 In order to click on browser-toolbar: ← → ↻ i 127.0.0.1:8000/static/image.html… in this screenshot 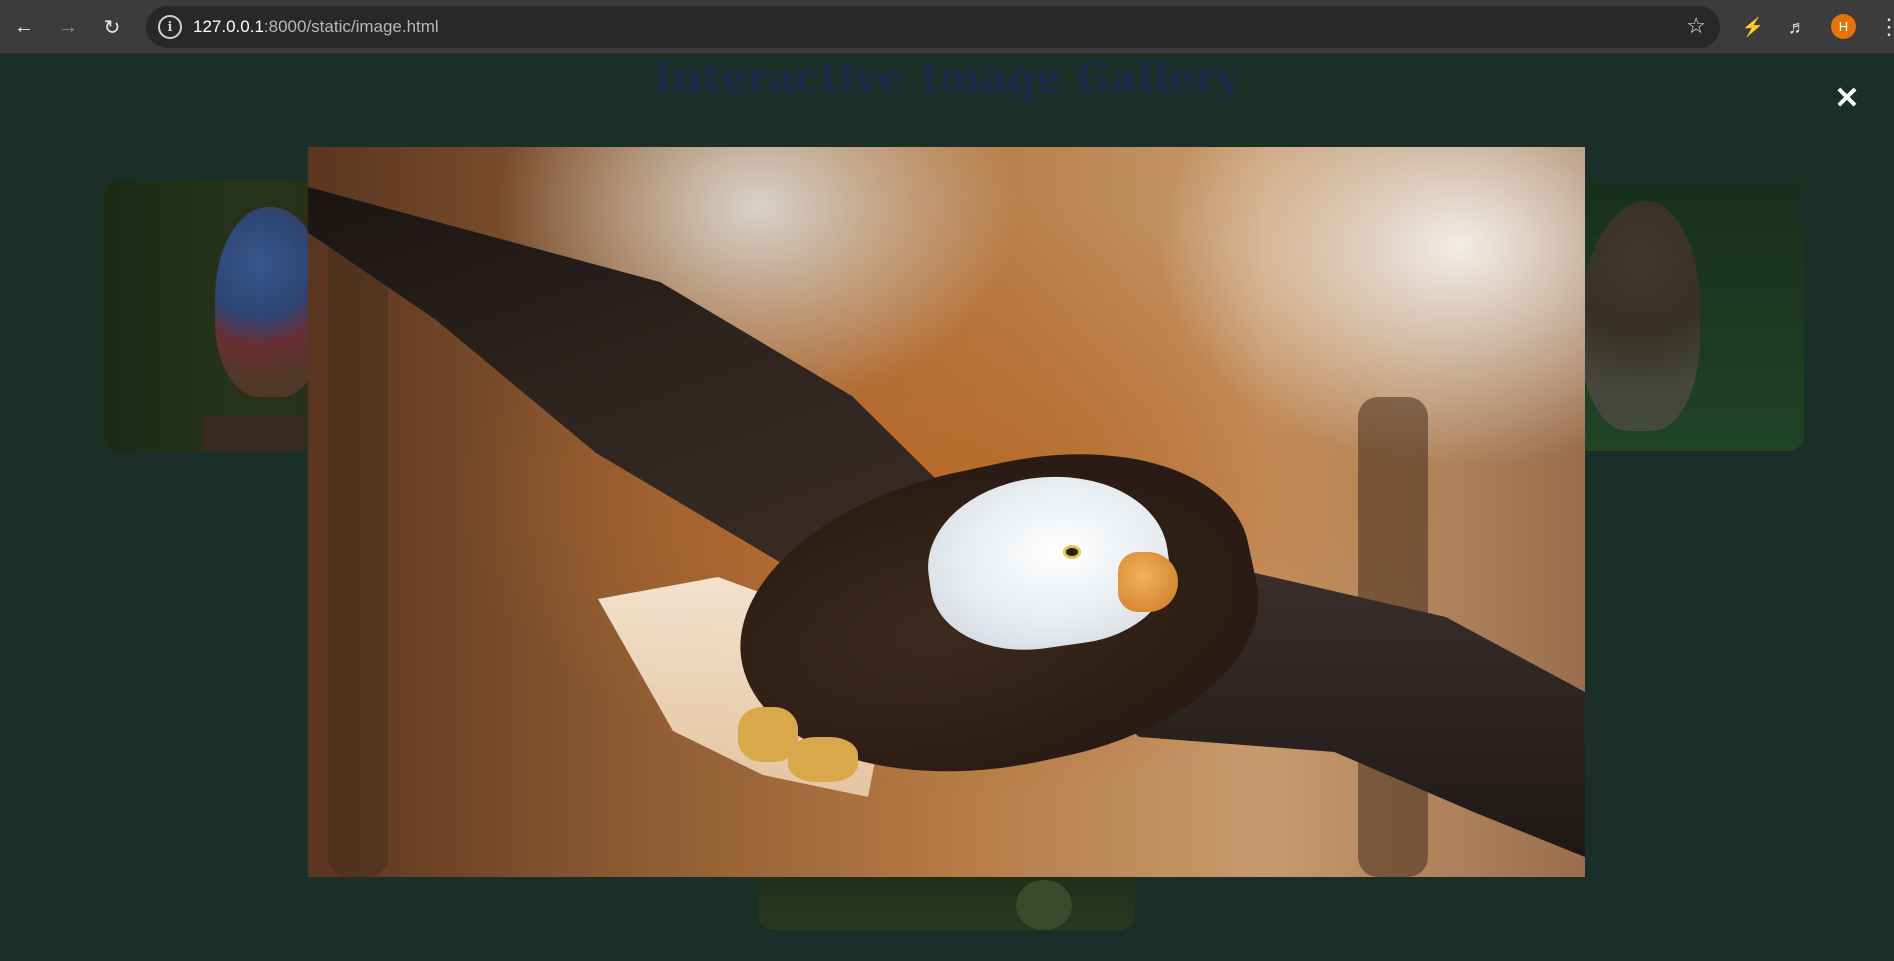, I will do `click(947, 27)`.